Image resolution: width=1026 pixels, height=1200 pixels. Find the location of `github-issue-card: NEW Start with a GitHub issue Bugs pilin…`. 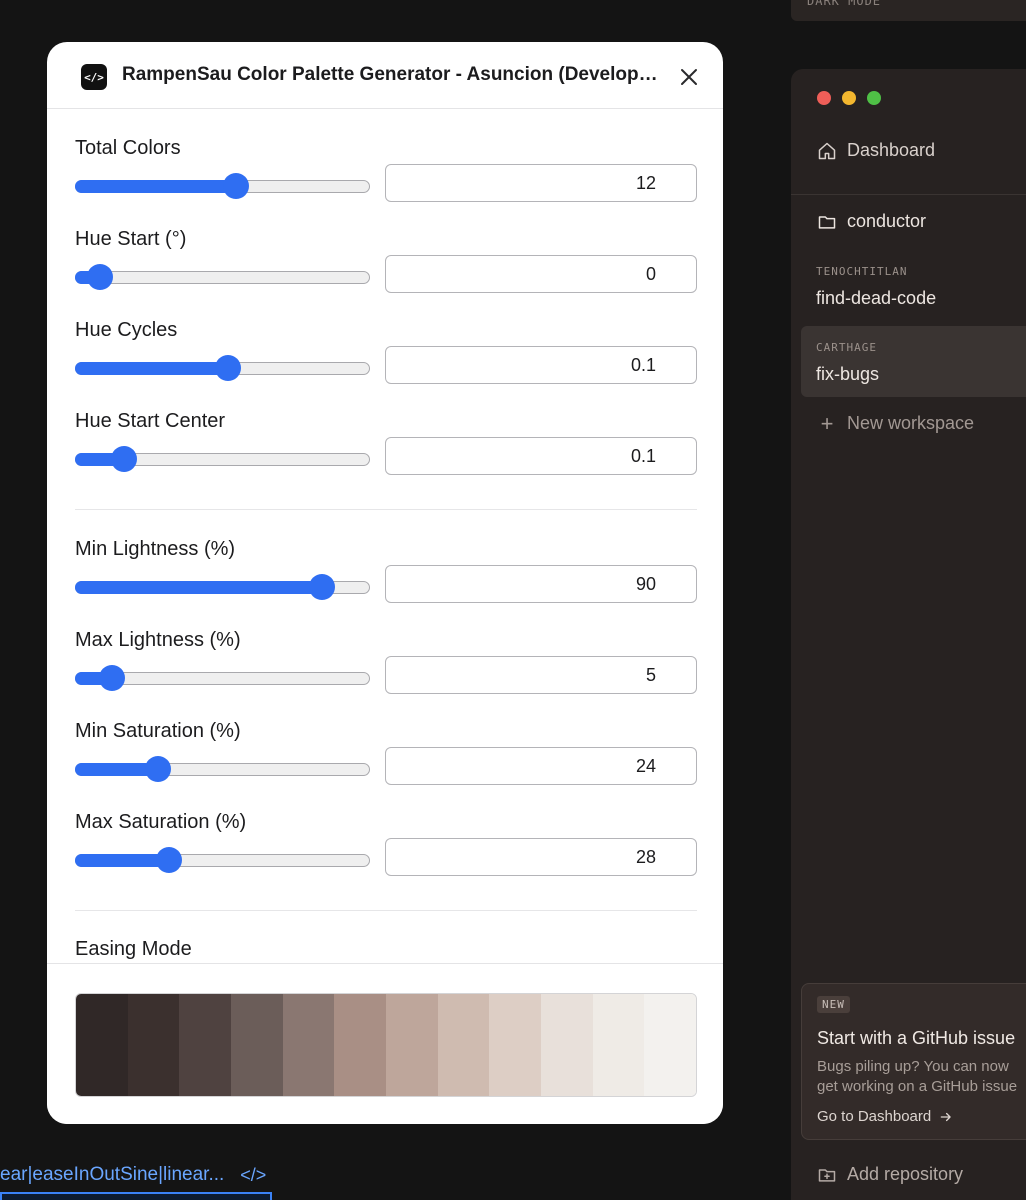

github-issue-card: NEW Start with a GitHub issue Bugs pilin… is located at coordinates (913, 1061).